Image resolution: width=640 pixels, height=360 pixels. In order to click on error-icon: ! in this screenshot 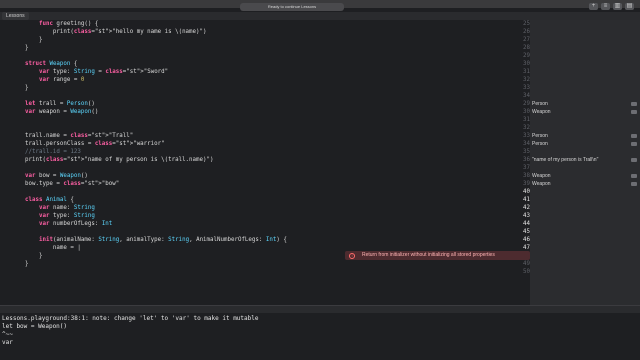, I will do `click(352, 255)`.